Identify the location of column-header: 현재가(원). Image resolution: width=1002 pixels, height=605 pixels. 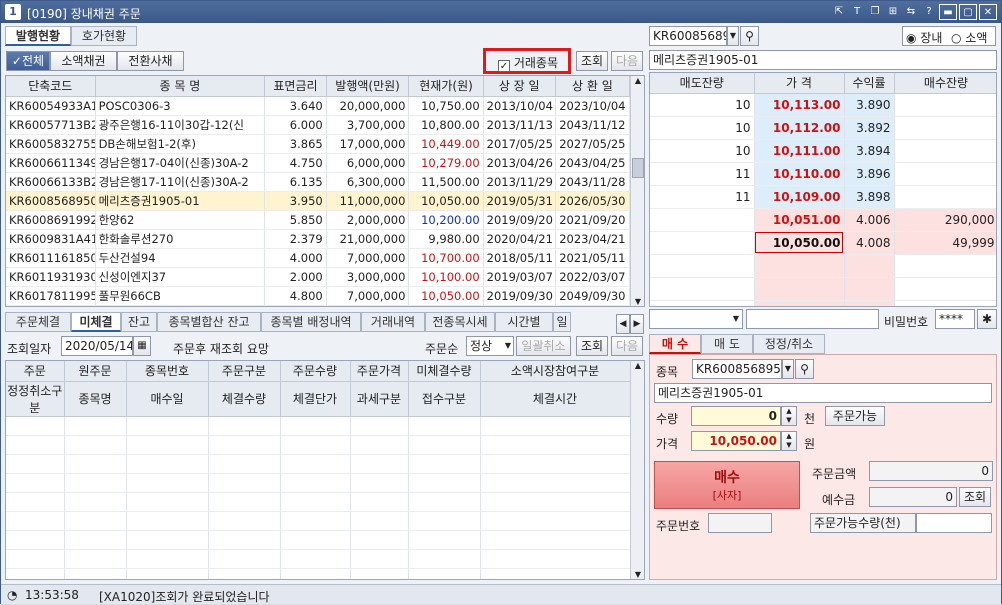
(446, 86).